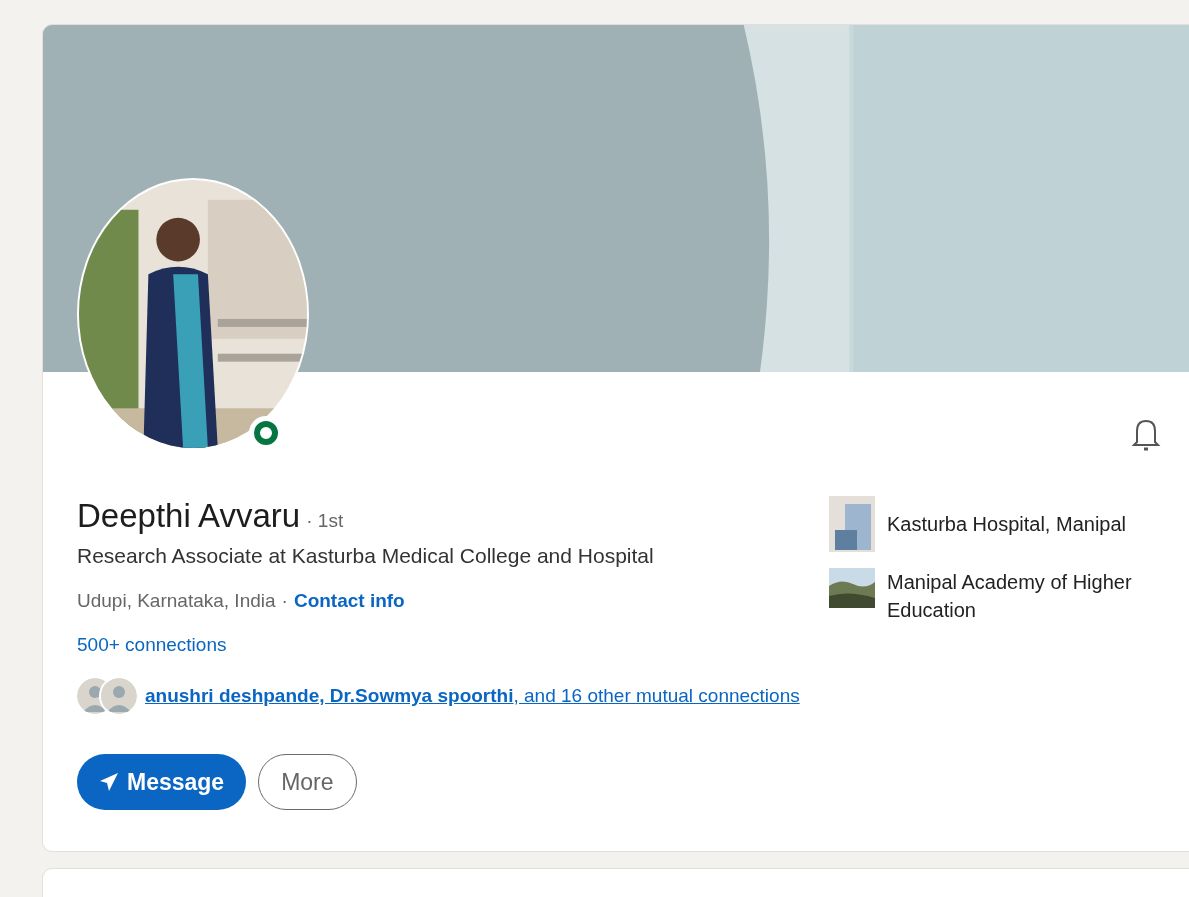 The height and width of the screenshot is (897, 1189). What do you see at coordinates (189, 516) in the screenshot?
I see `profile-name: Deepthi Avvaru` at bounding box center [189, 516].